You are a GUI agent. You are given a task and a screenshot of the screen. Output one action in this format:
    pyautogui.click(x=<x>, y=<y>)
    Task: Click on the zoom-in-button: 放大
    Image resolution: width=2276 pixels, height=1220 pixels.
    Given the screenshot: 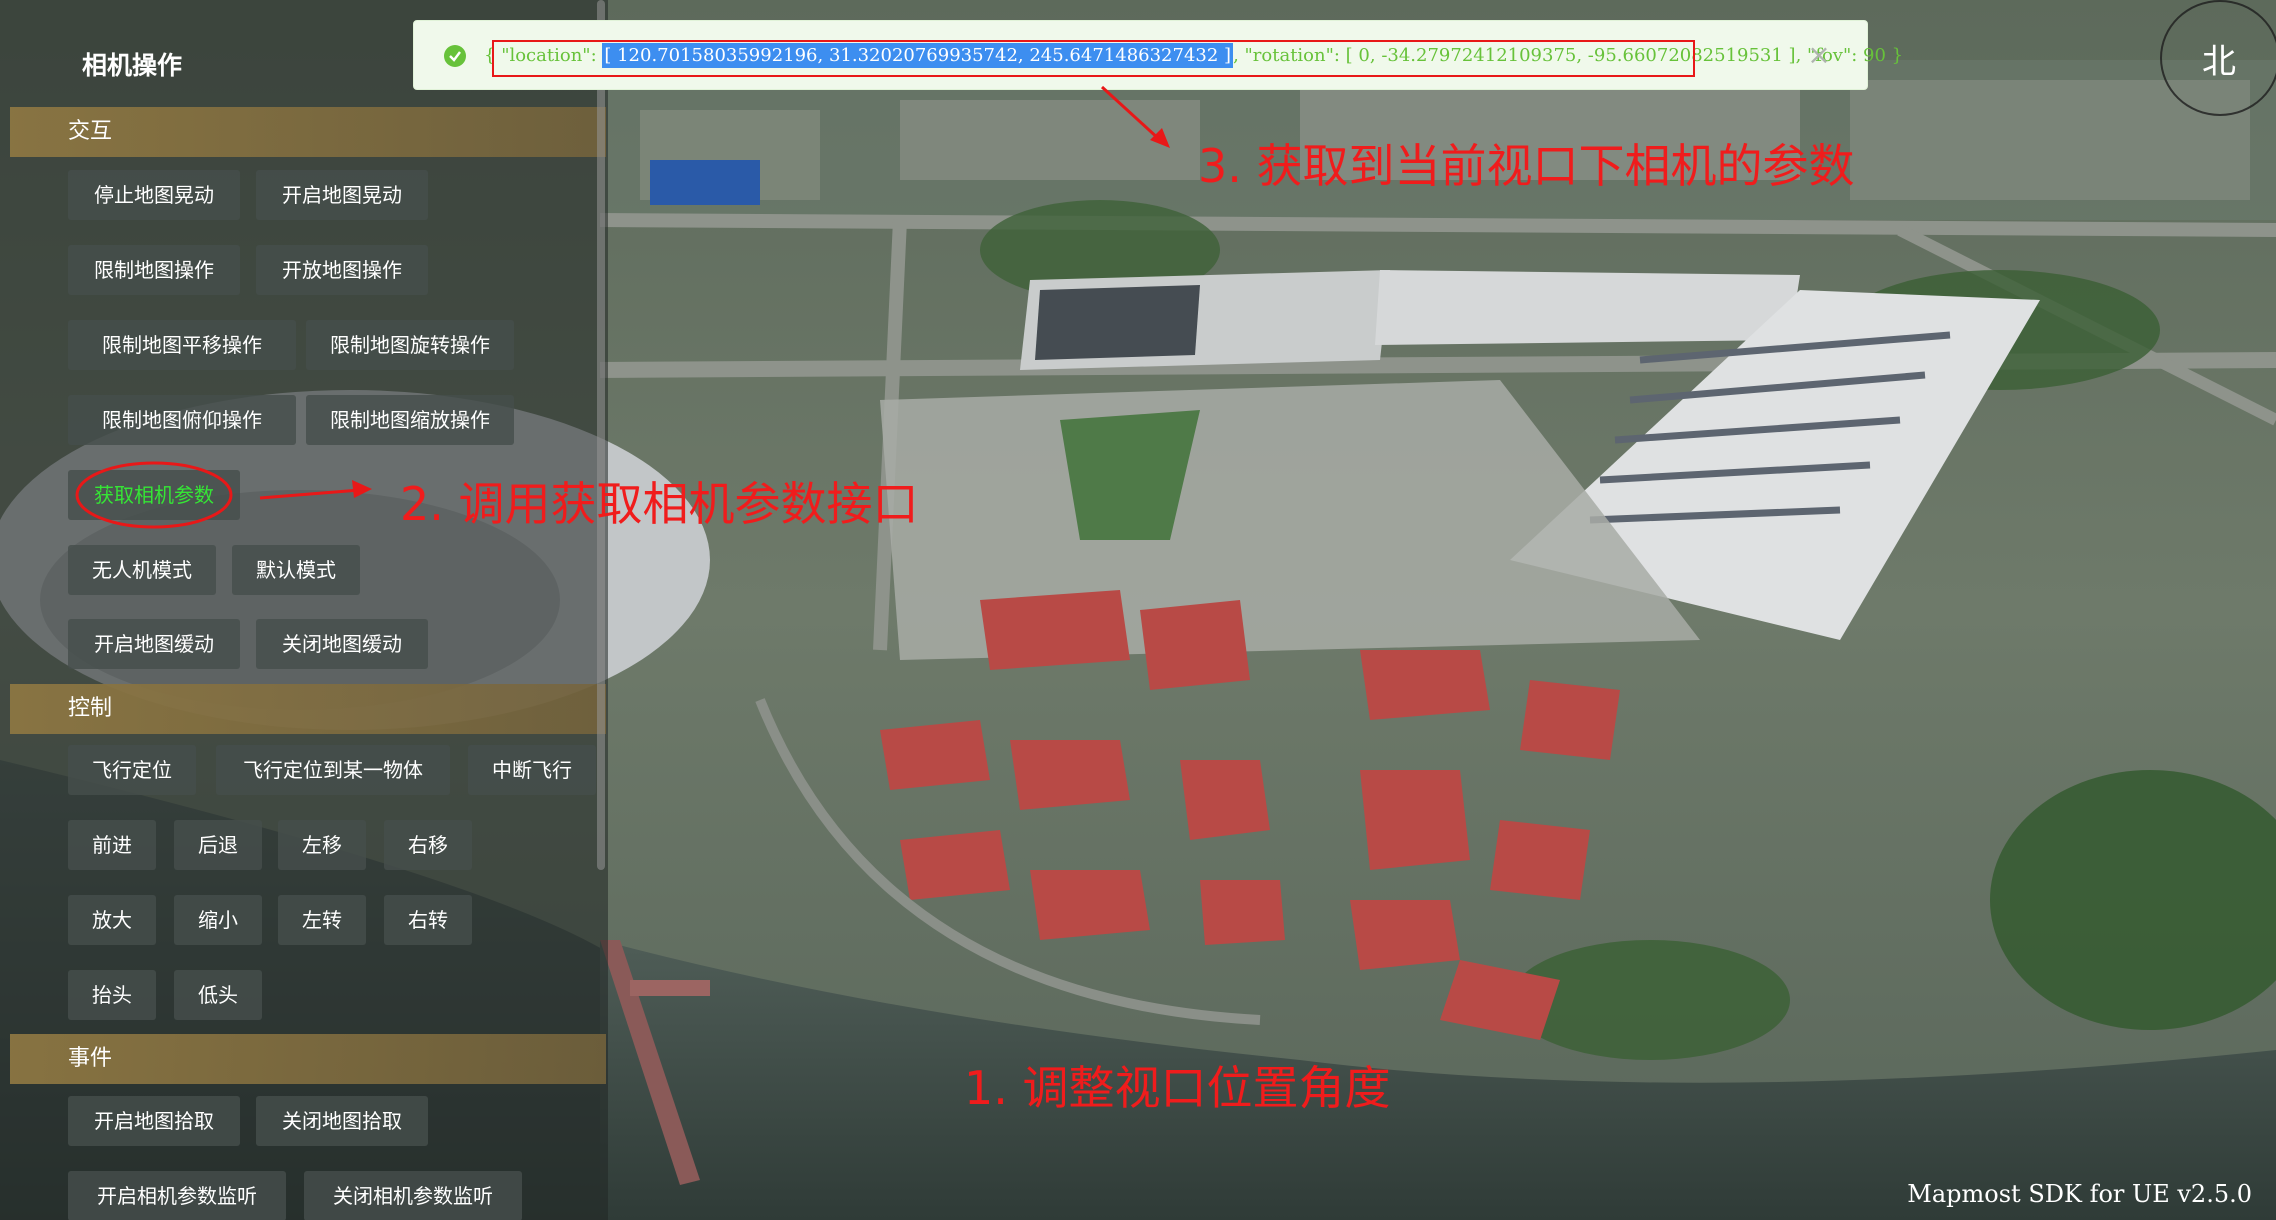 What is the action you would take?
    pyautogui.click(x=112, y=920)
    